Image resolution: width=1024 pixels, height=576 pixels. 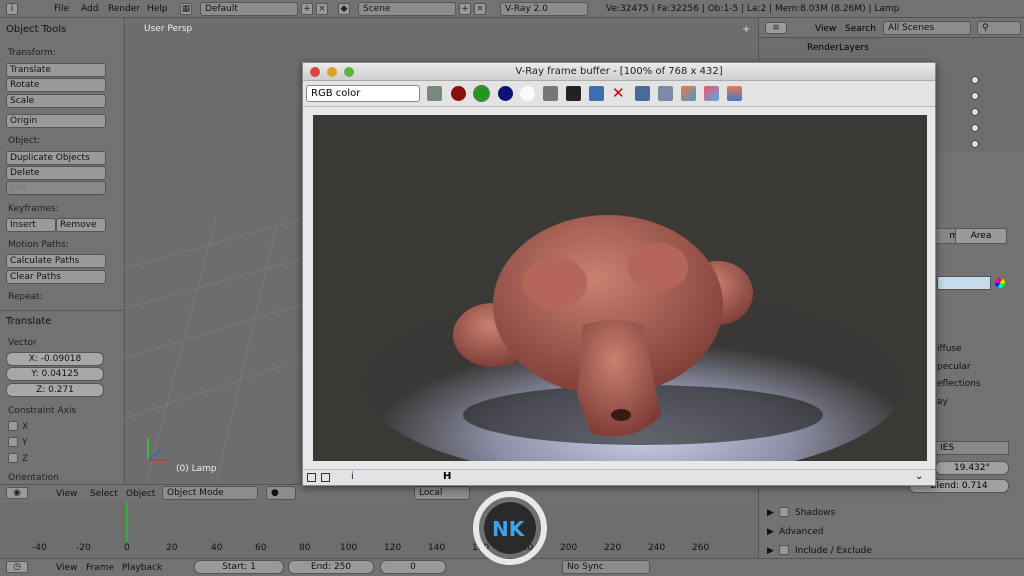 What do you see at coordinates (56, 70) in the screenshot?
I see `translate-button: Translate` at bounding box center [56, 70].